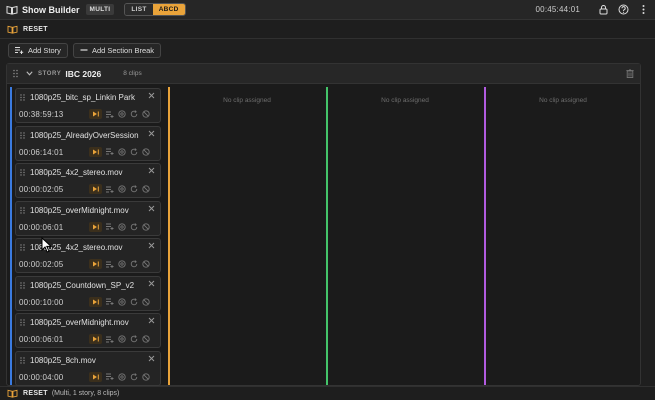 The width and height of the screenshot is (655, 400). I want to click on clip-count: 8 clips, so click(132, 73).